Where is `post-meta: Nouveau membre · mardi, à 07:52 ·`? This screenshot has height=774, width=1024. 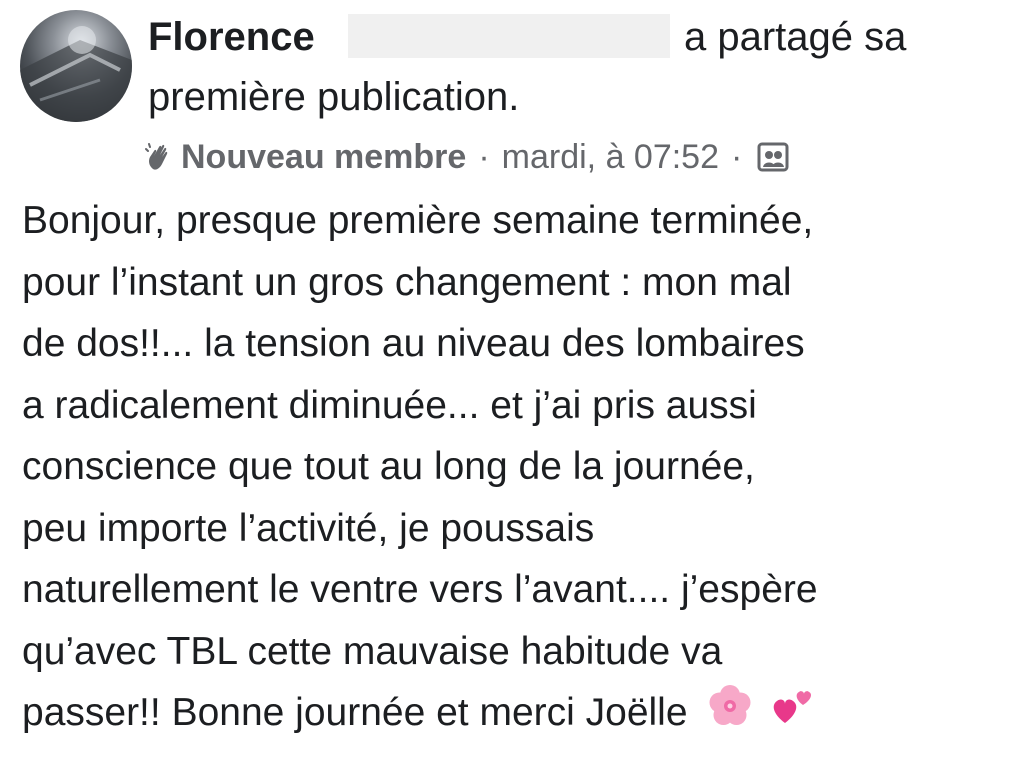
post-meta: Nouveau membre · mardi, à 07:52 · is located at coordinates (467, 157).